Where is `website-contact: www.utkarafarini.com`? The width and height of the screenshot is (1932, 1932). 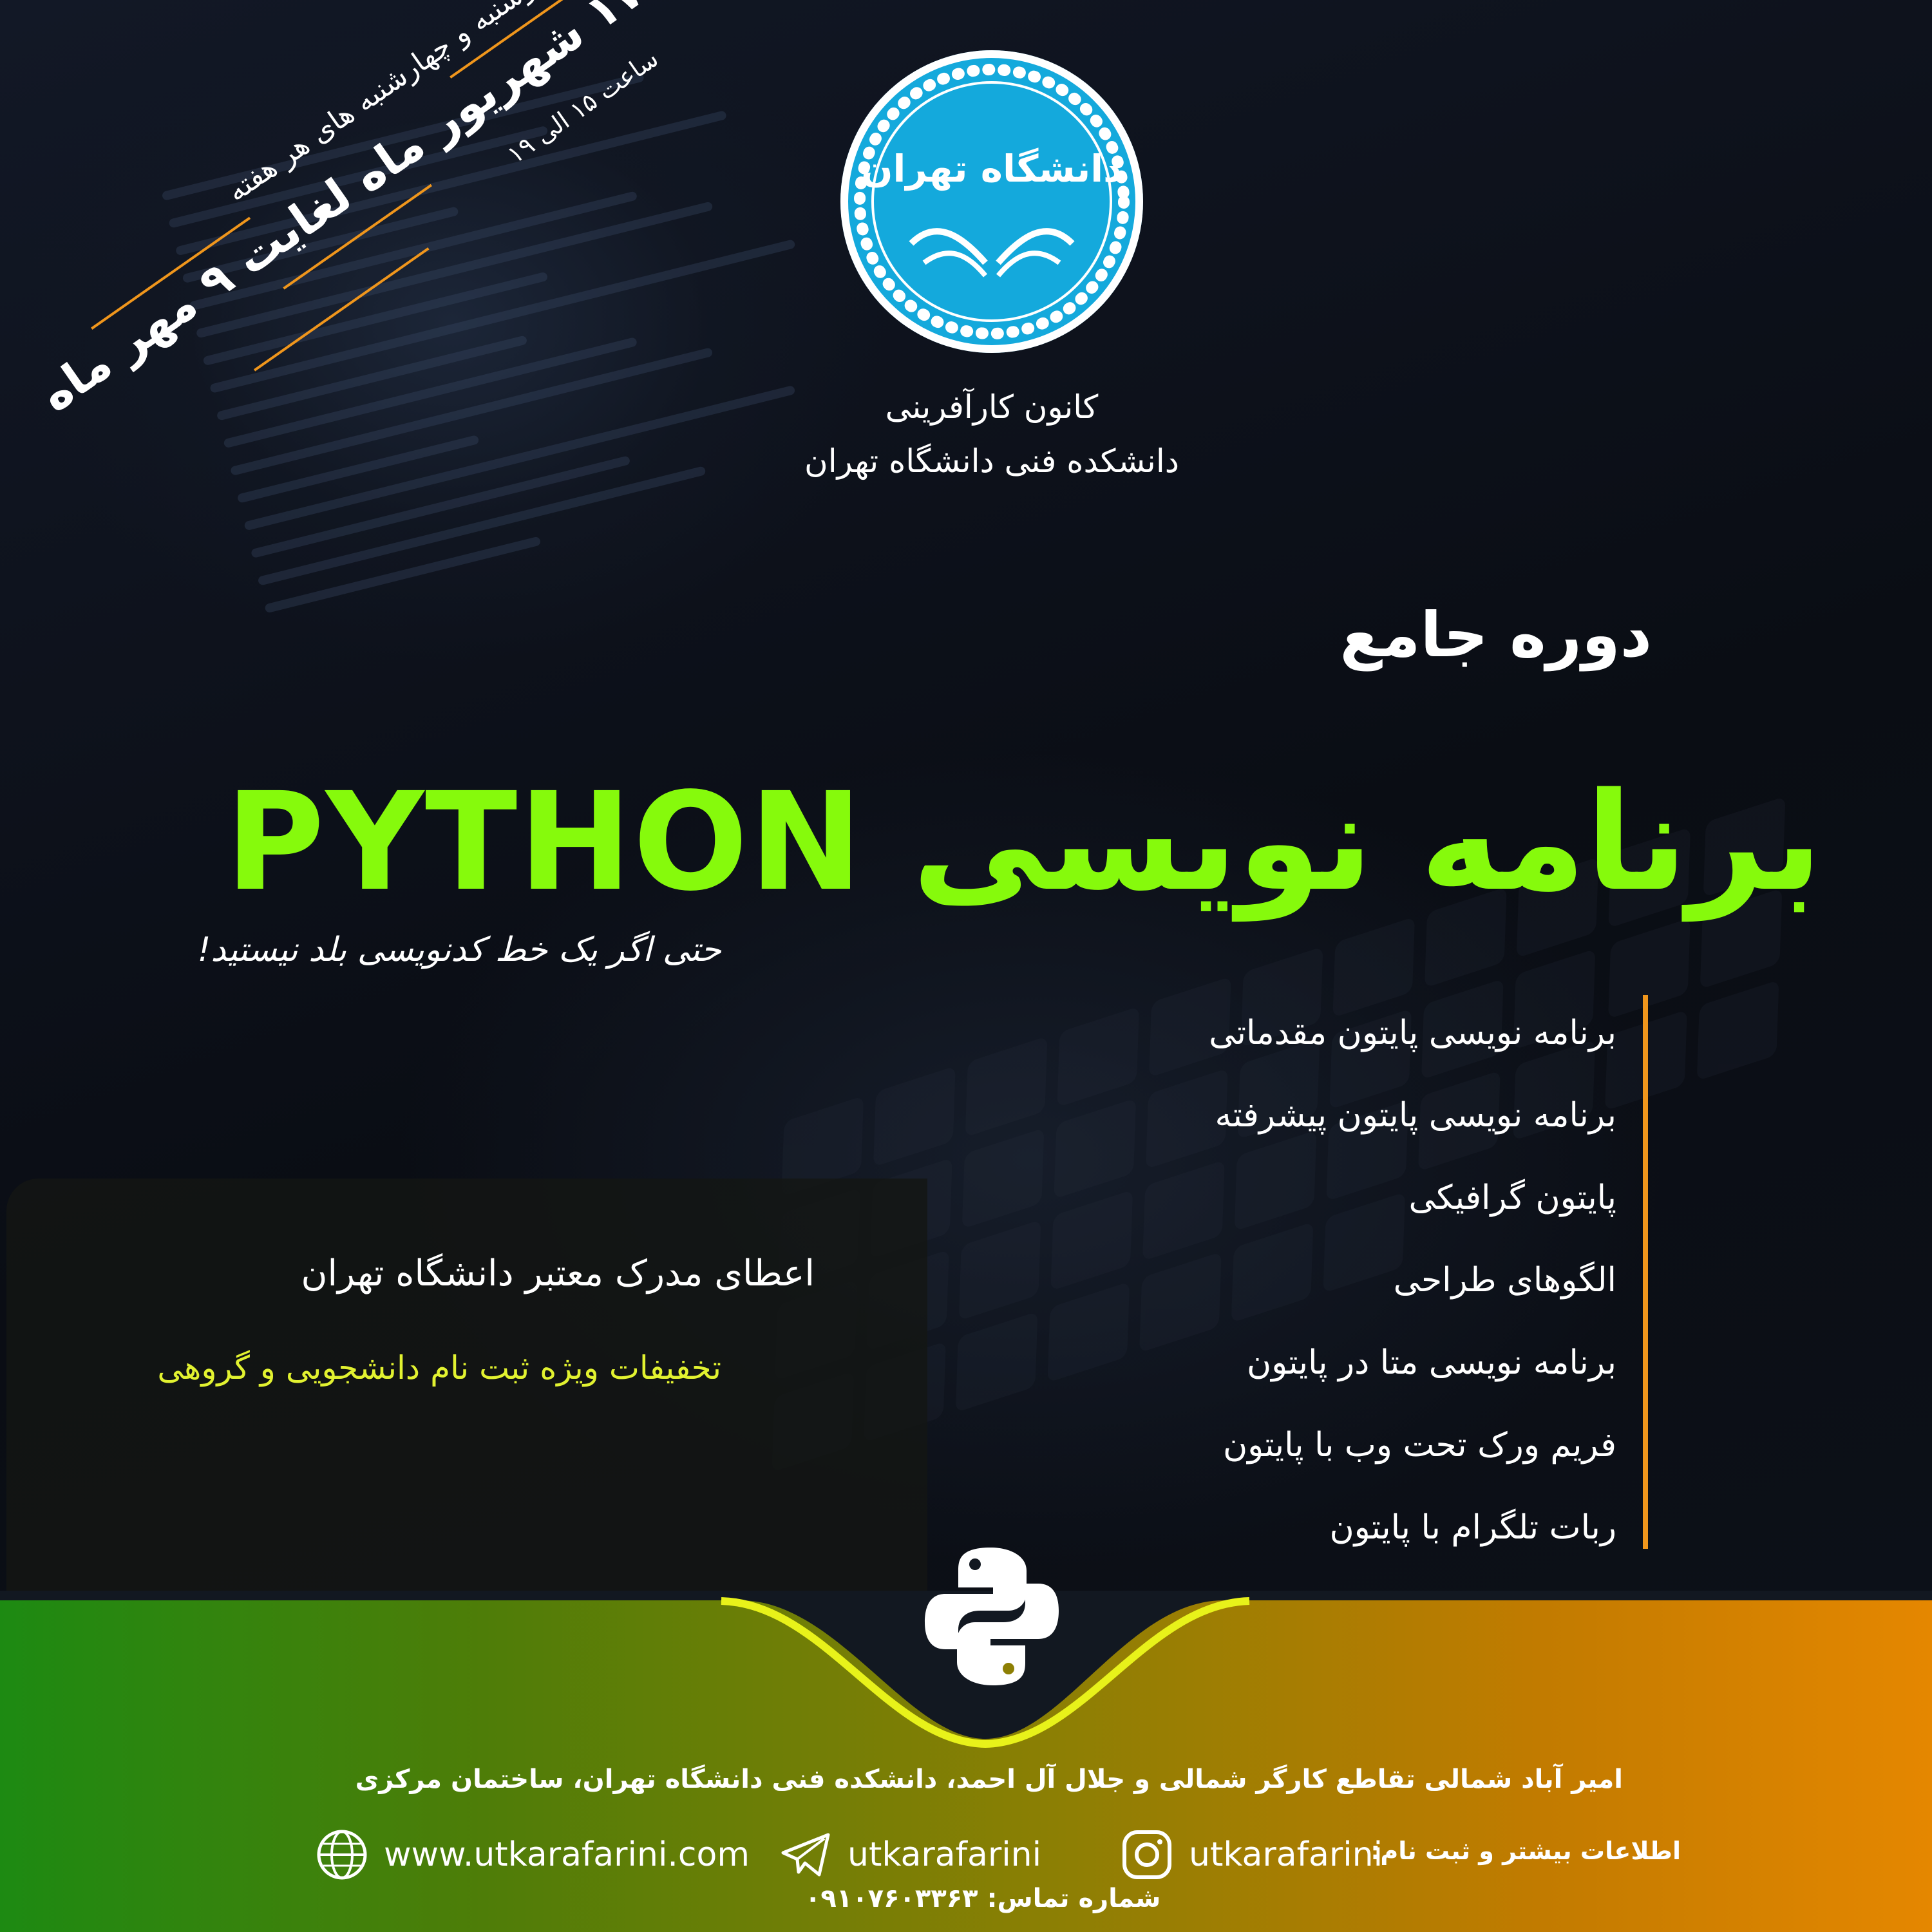
website-contact: www.utkarafarini.com is located at coordinates (533, 1855).